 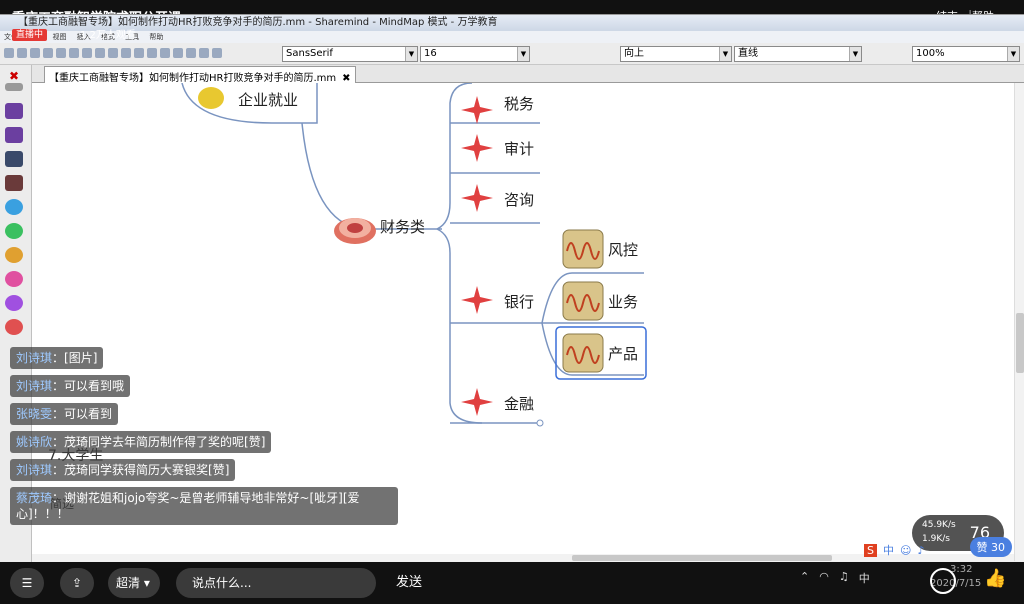 What do you see at coordinates (402, 226) in the screenshot?
I see `node-finance-category: 财务类` at bounding box center [402, 226].